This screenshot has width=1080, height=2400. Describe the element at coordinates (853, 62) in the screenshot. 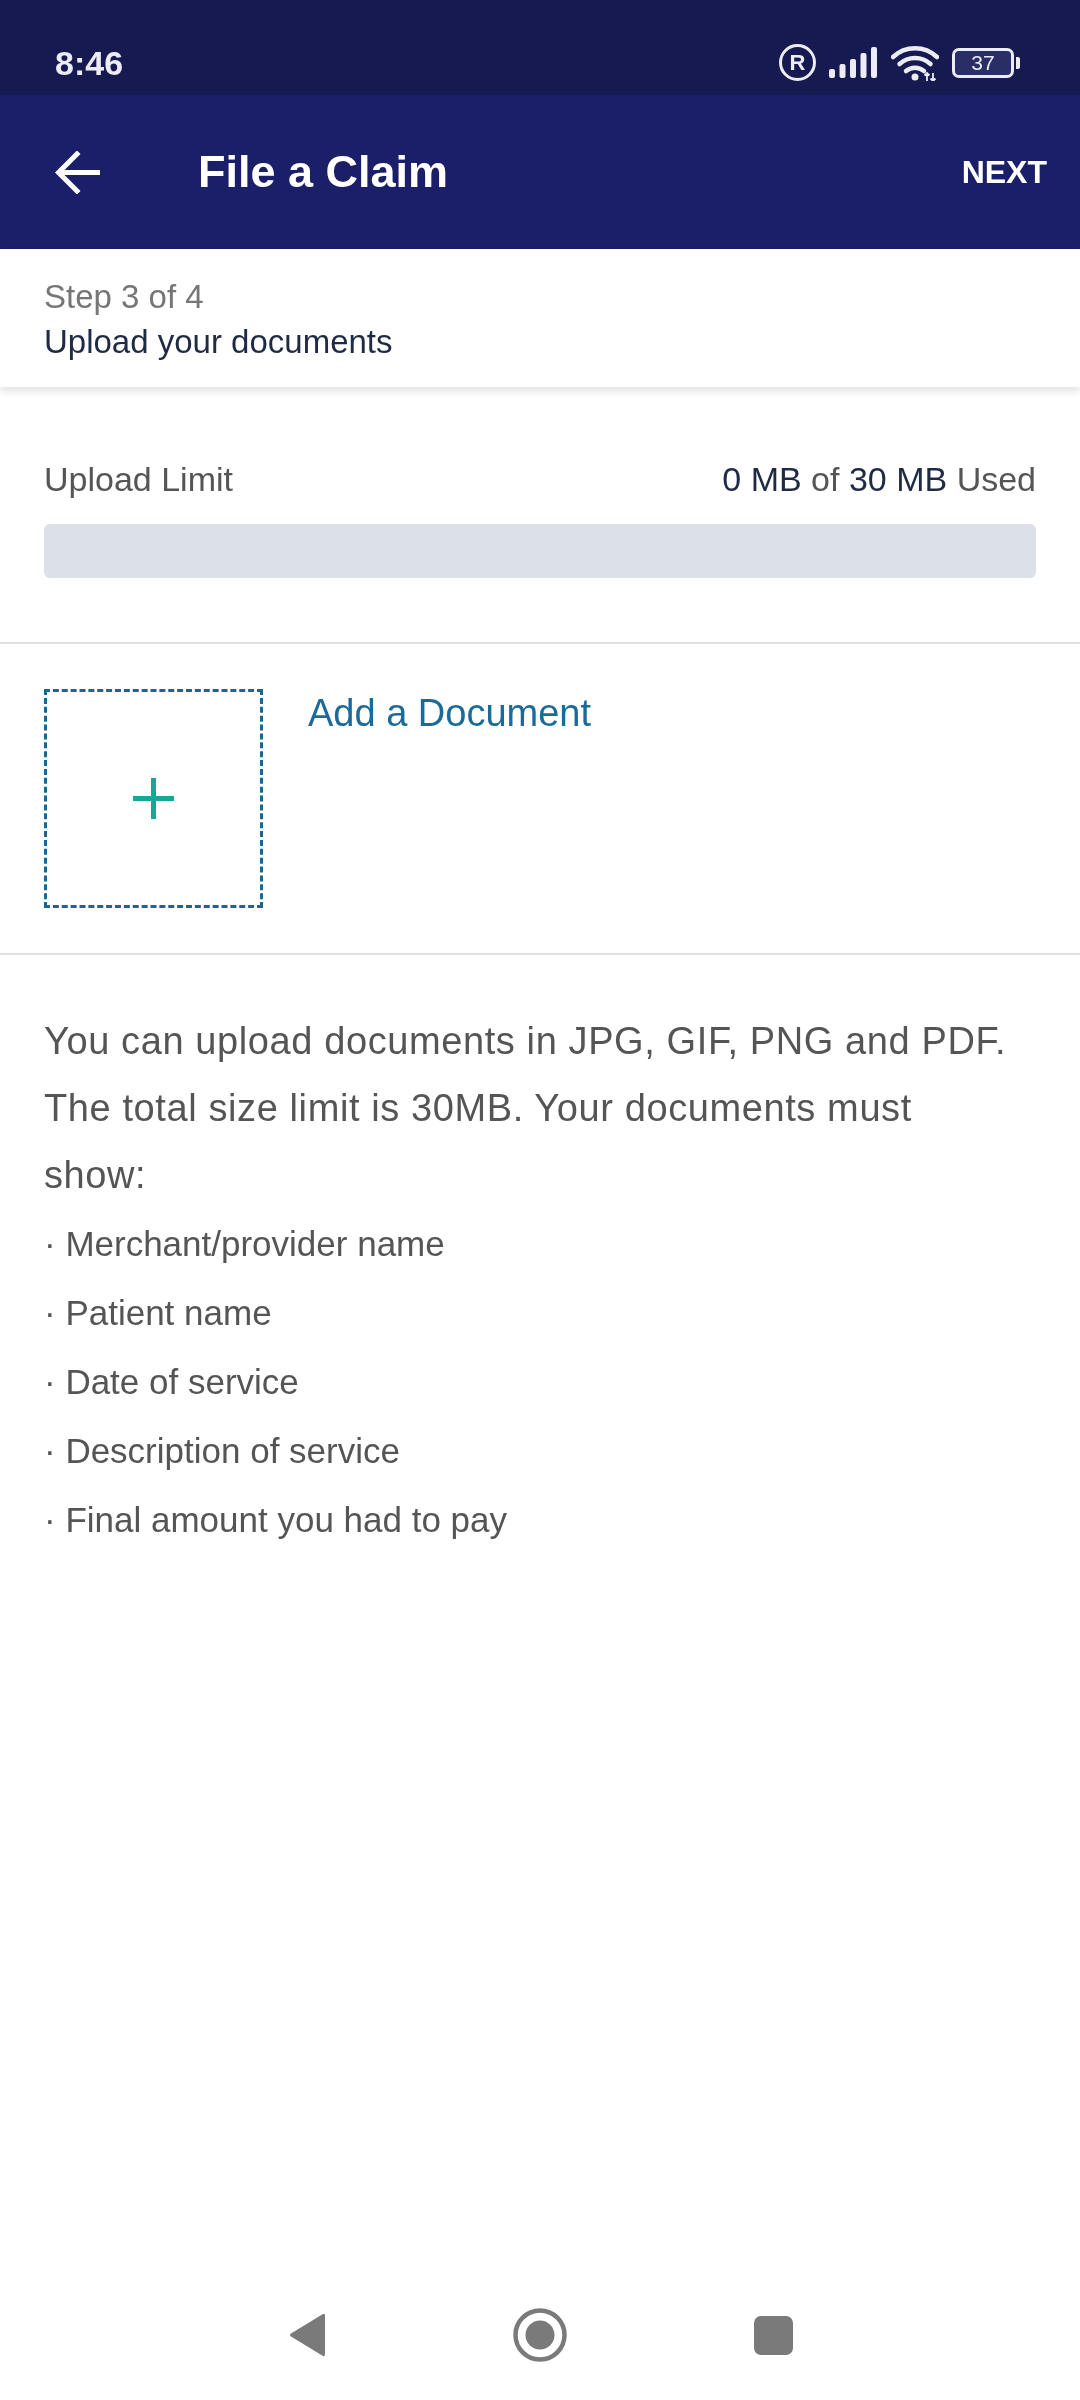

I see `signal-icon` at that location.